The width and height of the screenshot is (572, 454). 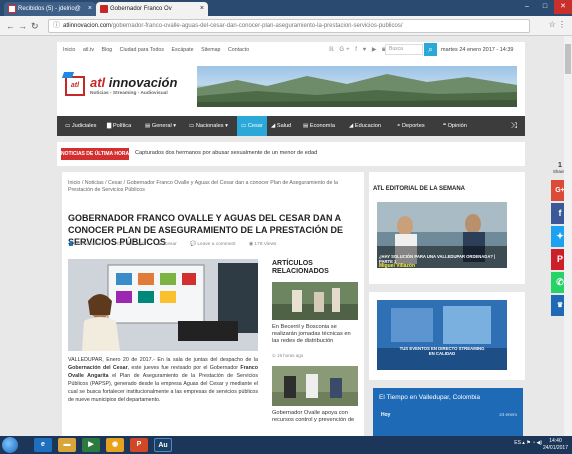 What do you see at coordinates (107, 50) in the screenshot?
I see `topnav-blog: Blog` at bounding box center [107, 50].